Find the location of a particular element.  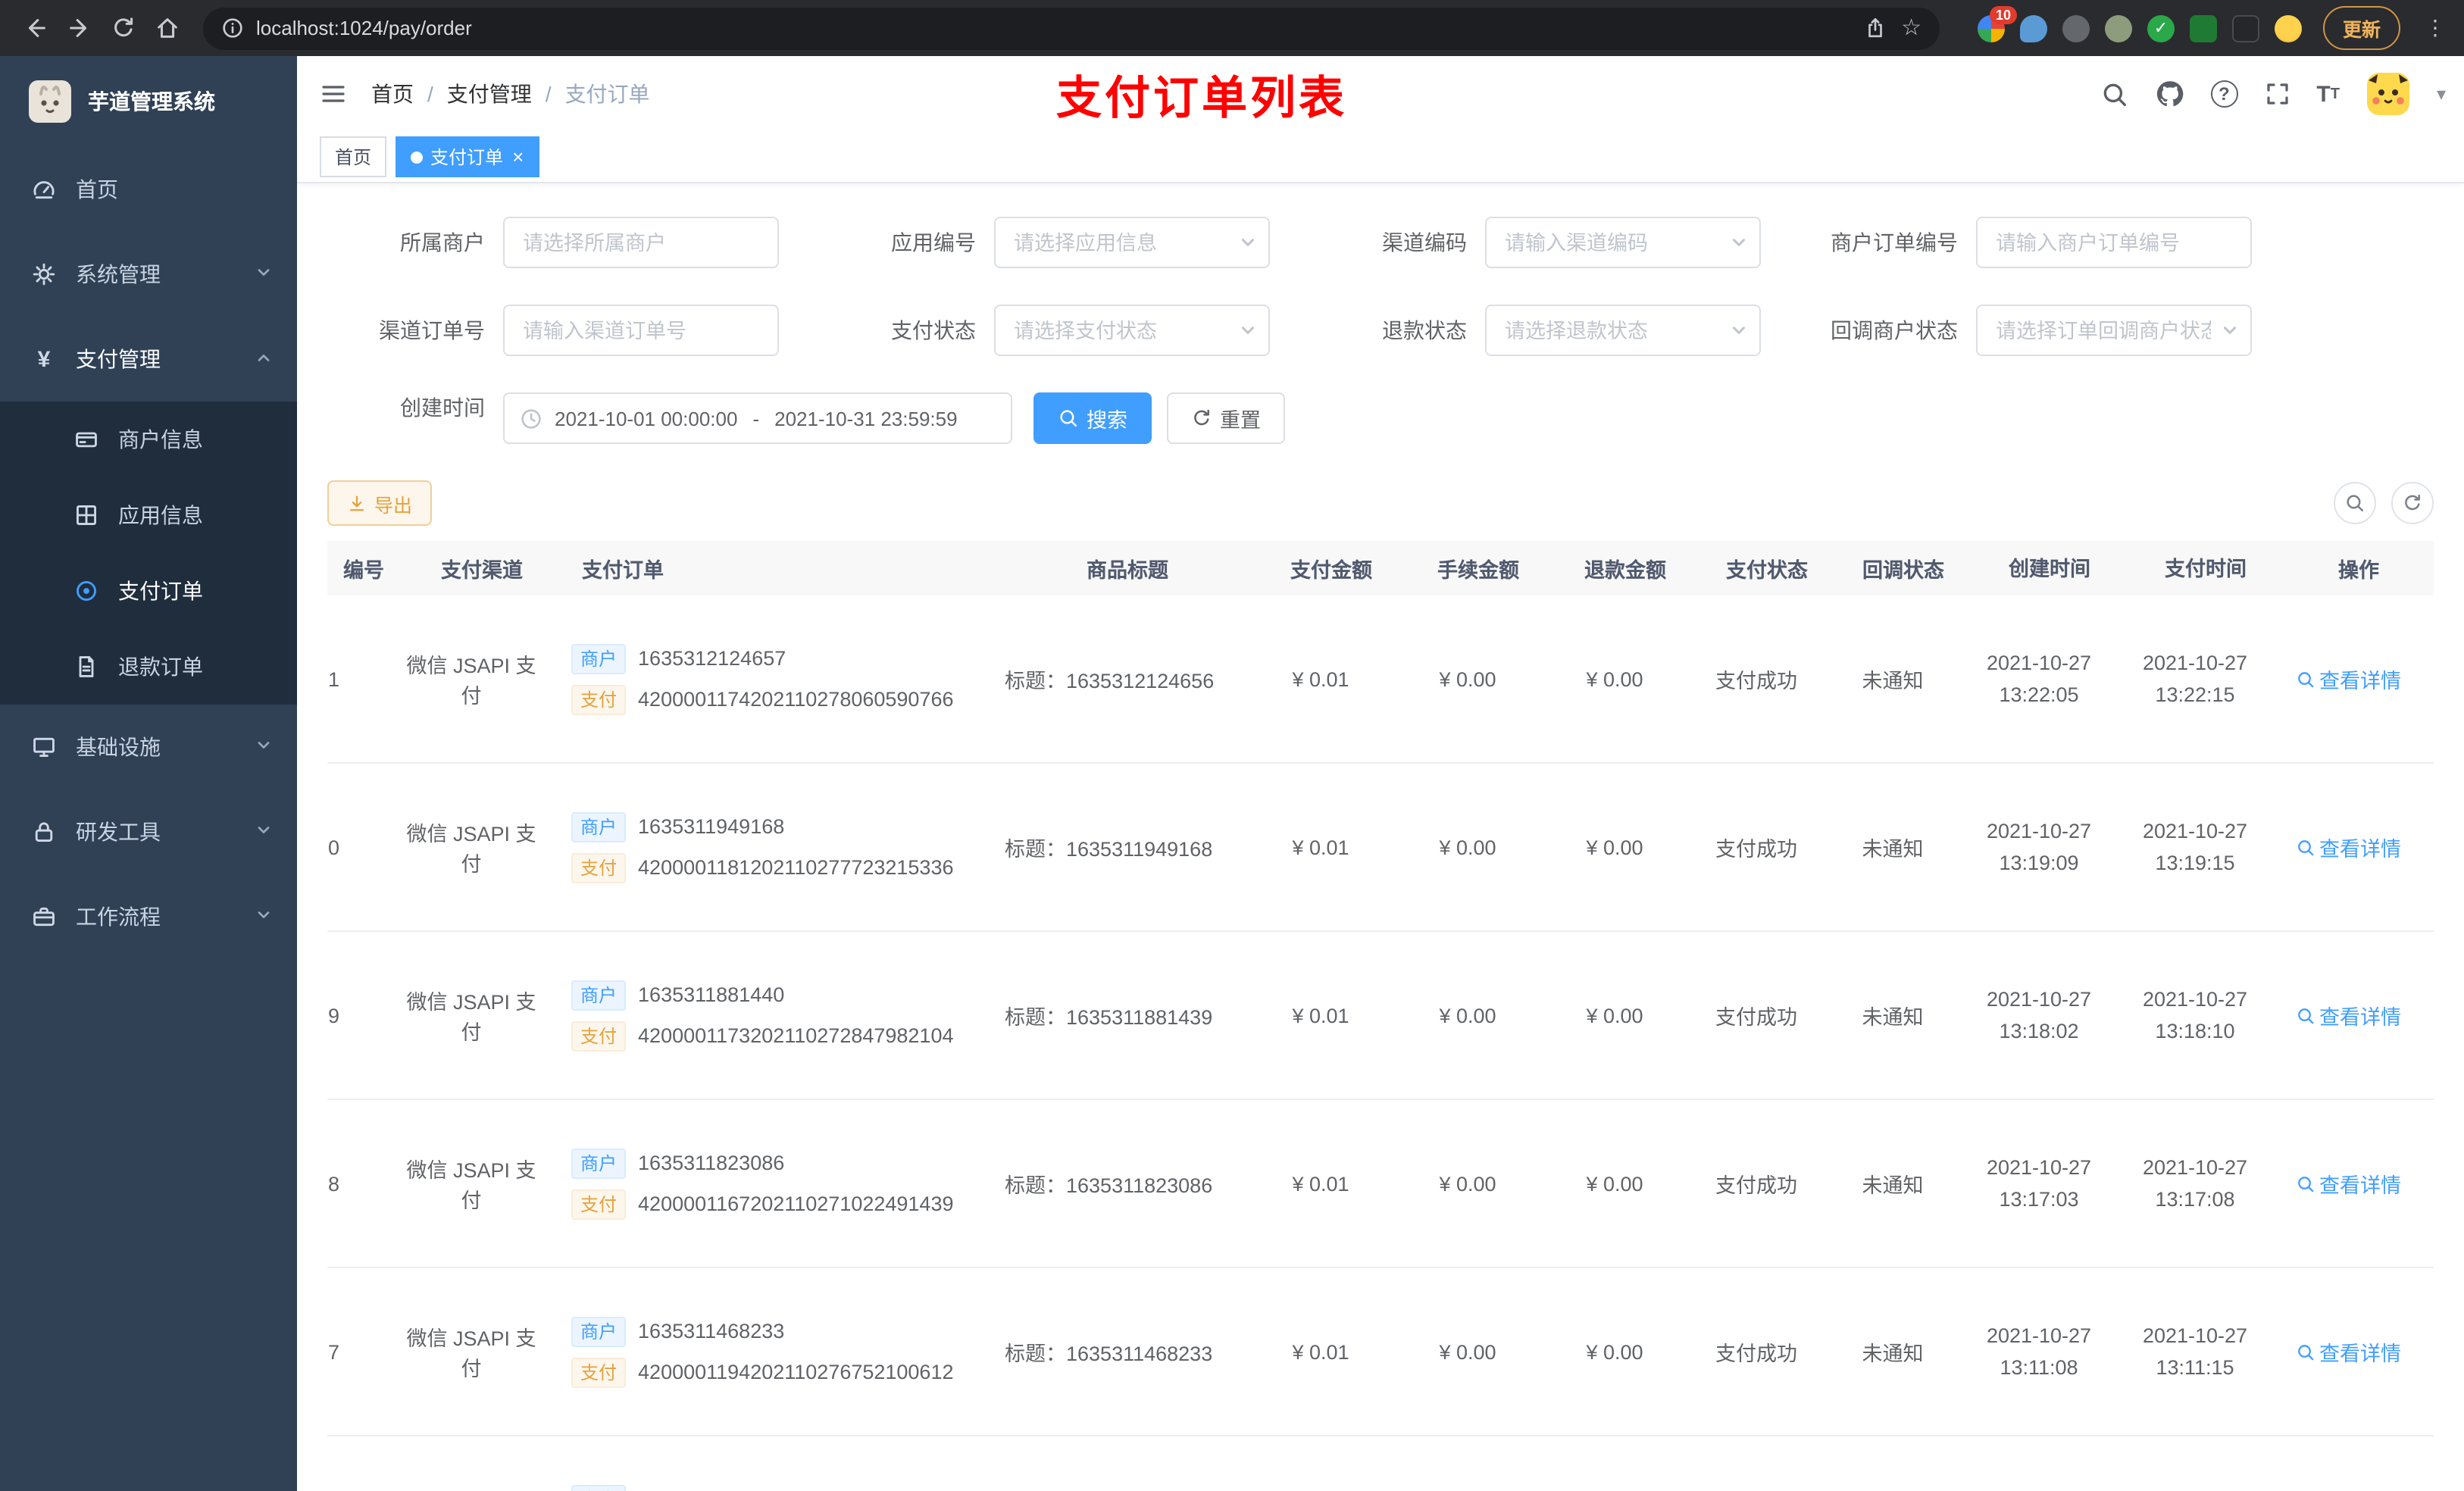

yen-icon: ¥ is located at coordinates (44, 359).